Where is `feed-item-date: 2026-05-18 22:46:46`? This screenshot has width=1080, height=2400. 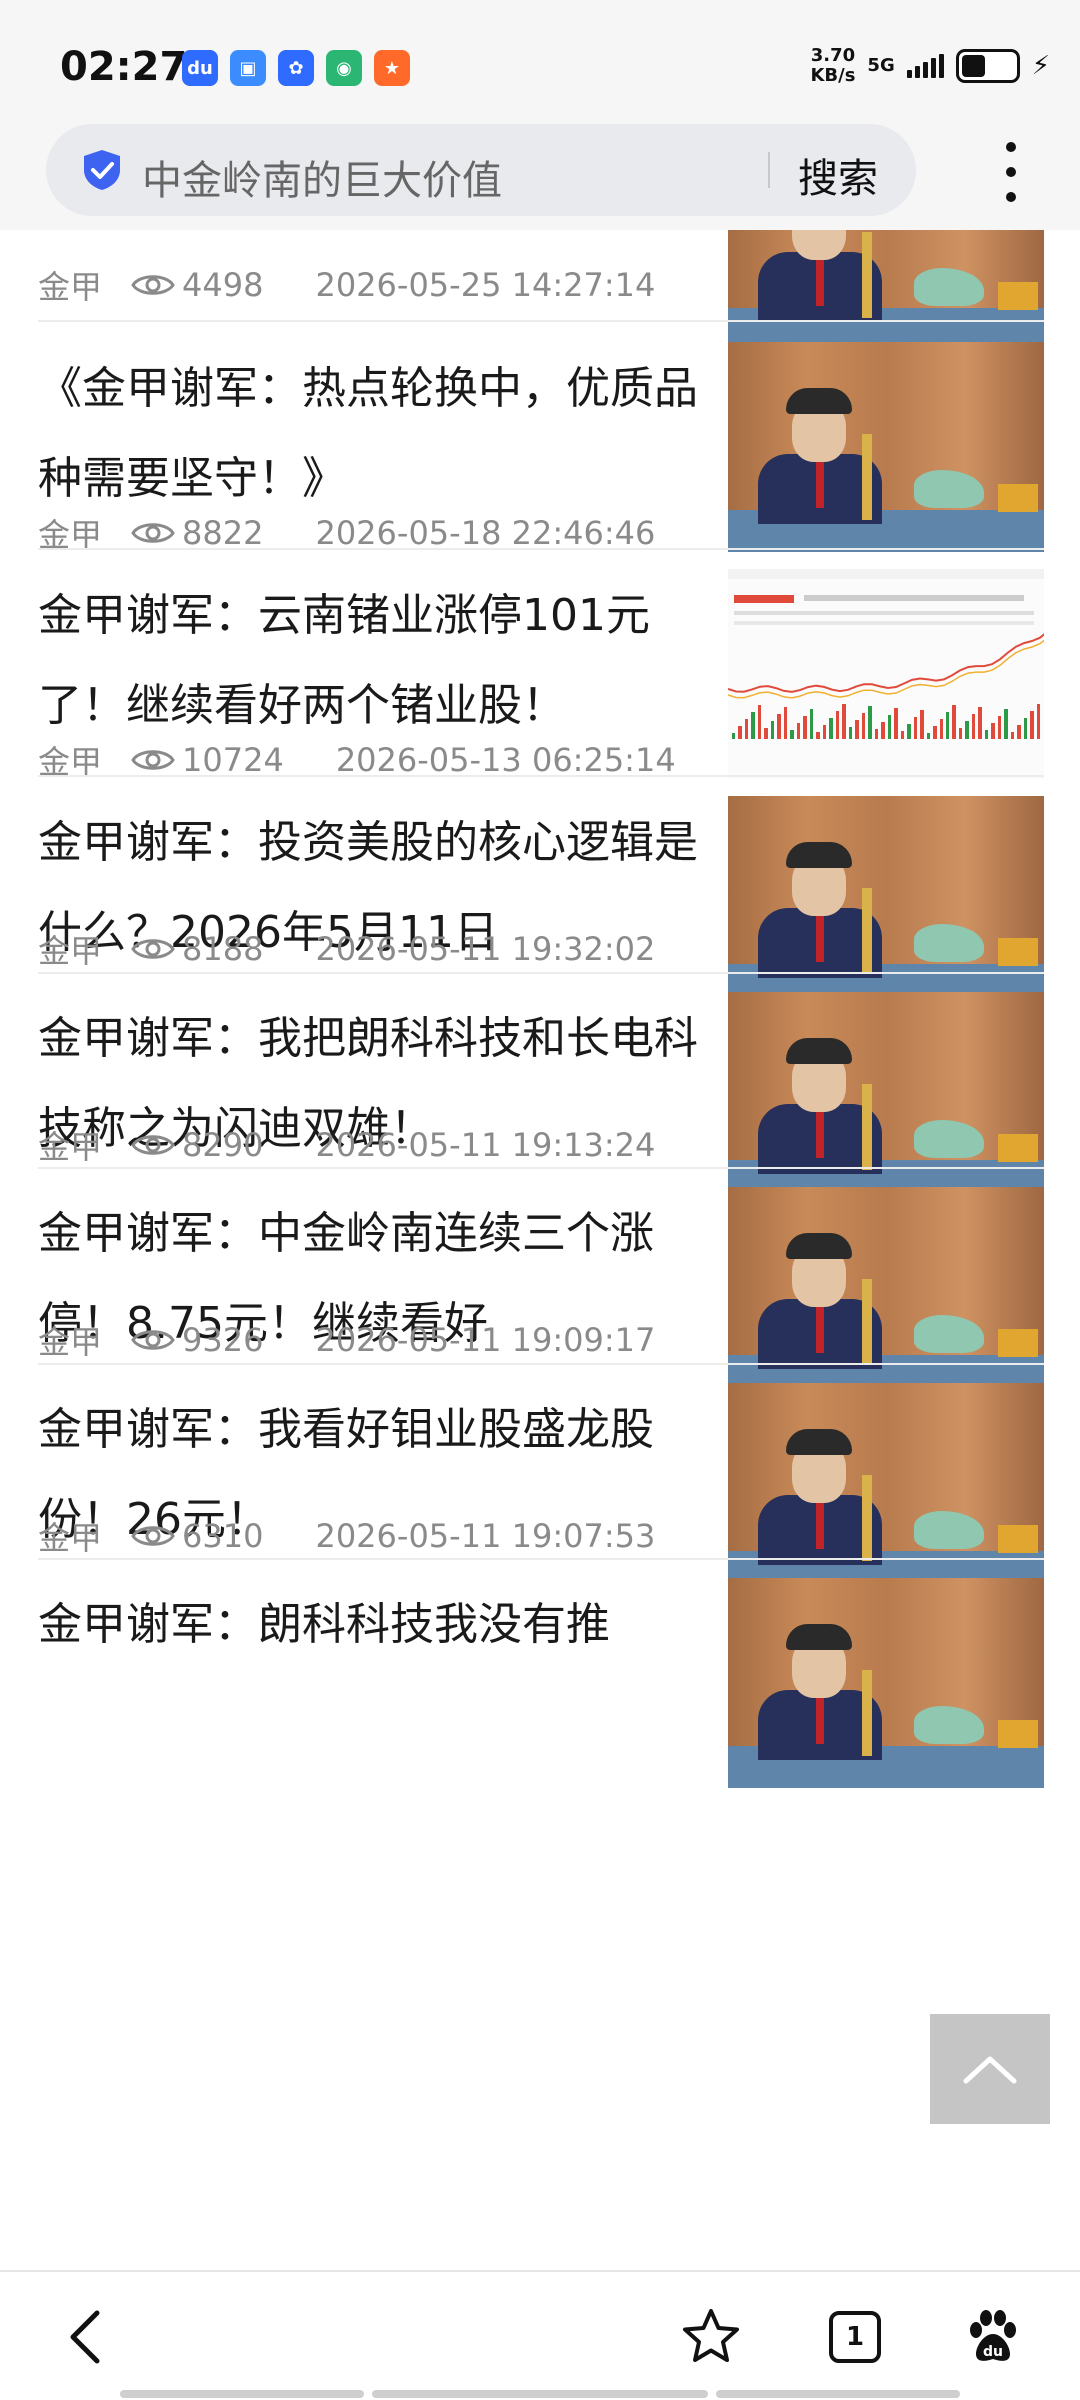
feed-item-date: 2026-05-18 22:46:46 is located at coordinates (485, 533).